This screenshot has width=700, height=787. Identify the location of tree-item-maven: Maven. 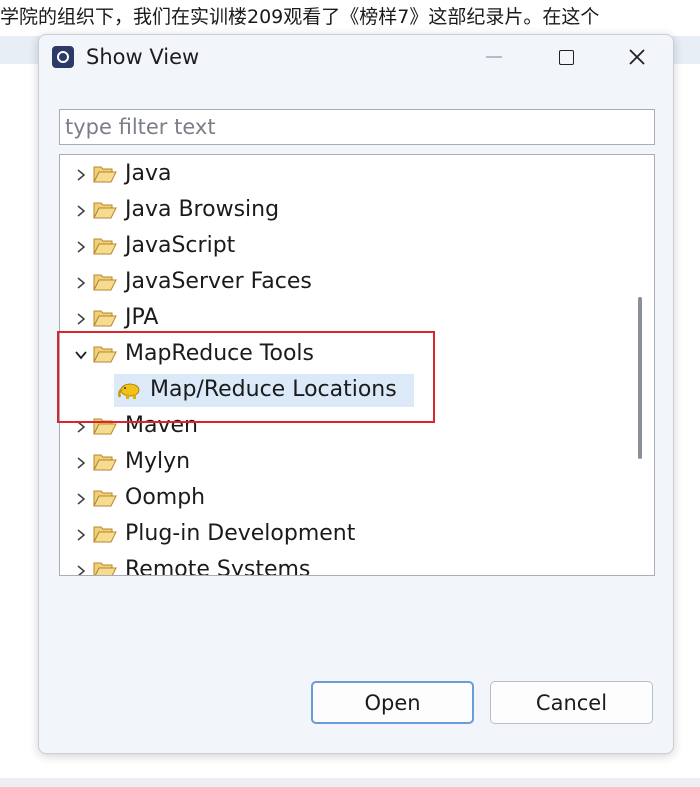
(340, 426).